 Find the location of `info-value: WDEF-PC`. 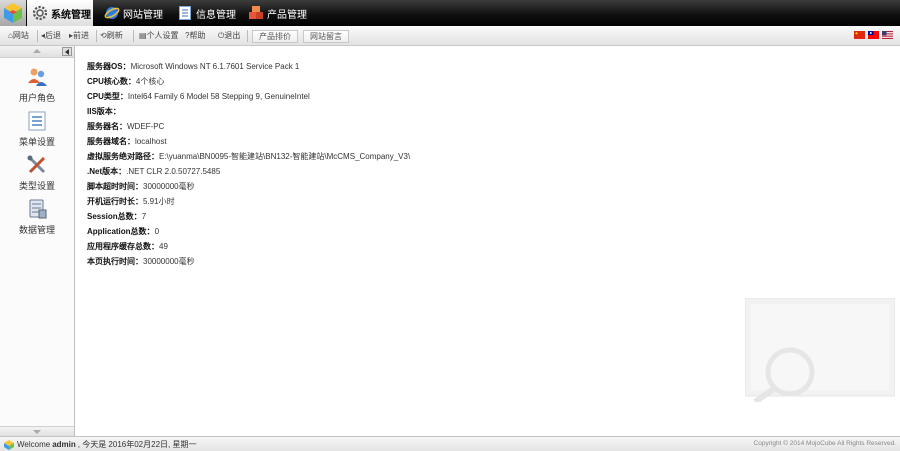

info-value: WDEF-PC is located at coordinates (146, 126).